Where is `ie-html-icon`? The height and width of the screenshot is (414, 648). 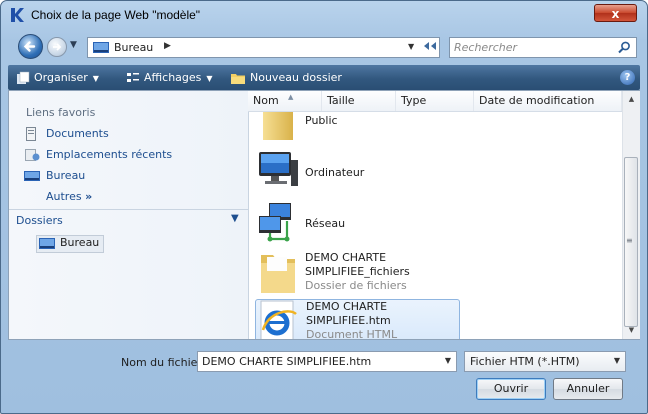 ie-html-icon is located at coordinates (278, 319).